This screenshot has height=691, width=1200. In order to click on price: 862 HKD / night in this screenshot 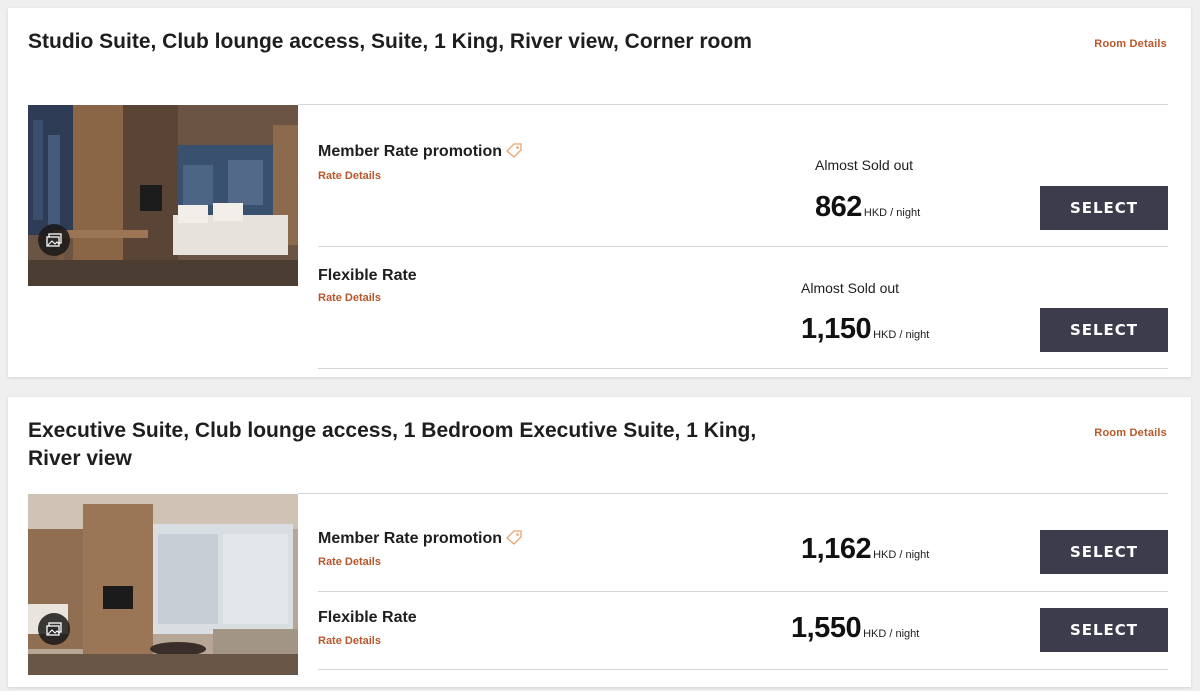, I will do `click(867, 207)`.